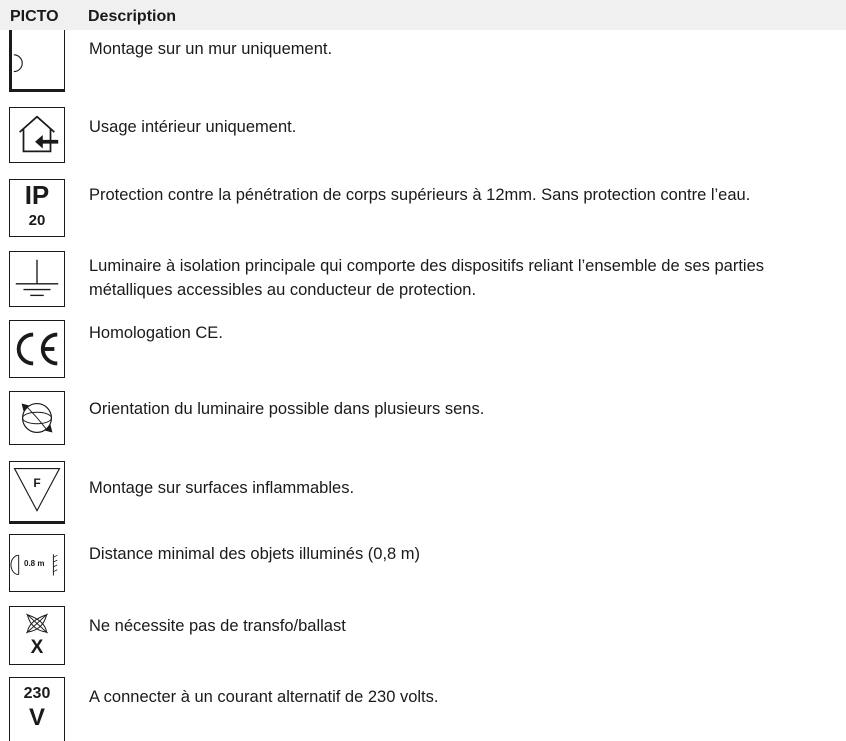  Describe the element at coordinates (222, 488) in the screenshot. I see `row-description: Montage sur surfaces inflammables.` at that location.